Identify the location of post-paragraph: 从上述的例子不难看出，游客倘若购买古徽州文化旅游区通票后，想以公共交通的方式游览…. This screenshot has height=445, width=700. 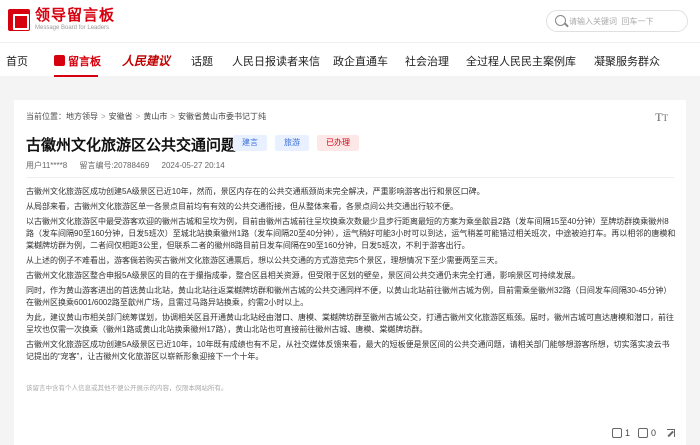
(264, 260).